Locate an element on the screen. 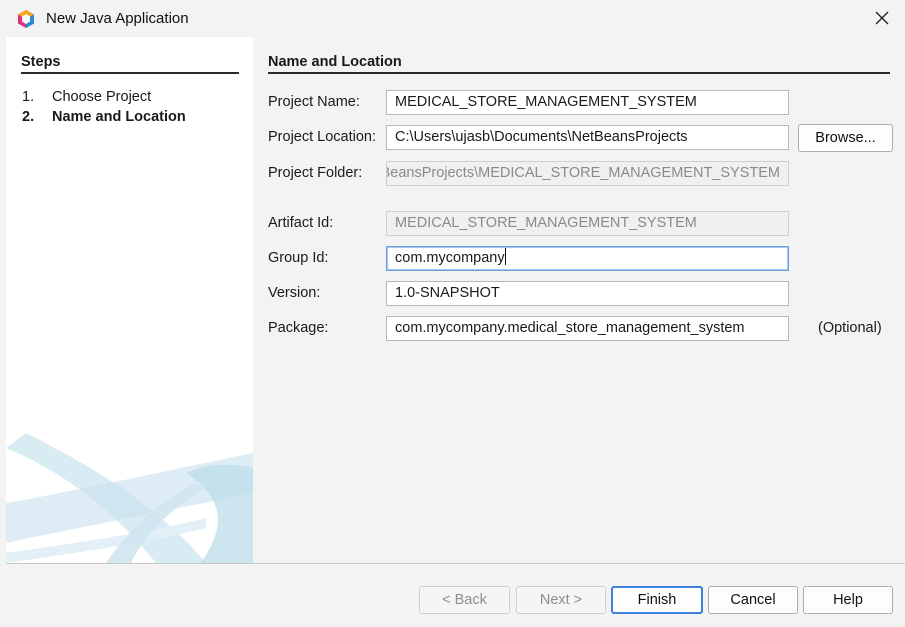 The image size is (905, 627). steps-title: Steps is located at coordinates (130, 64).